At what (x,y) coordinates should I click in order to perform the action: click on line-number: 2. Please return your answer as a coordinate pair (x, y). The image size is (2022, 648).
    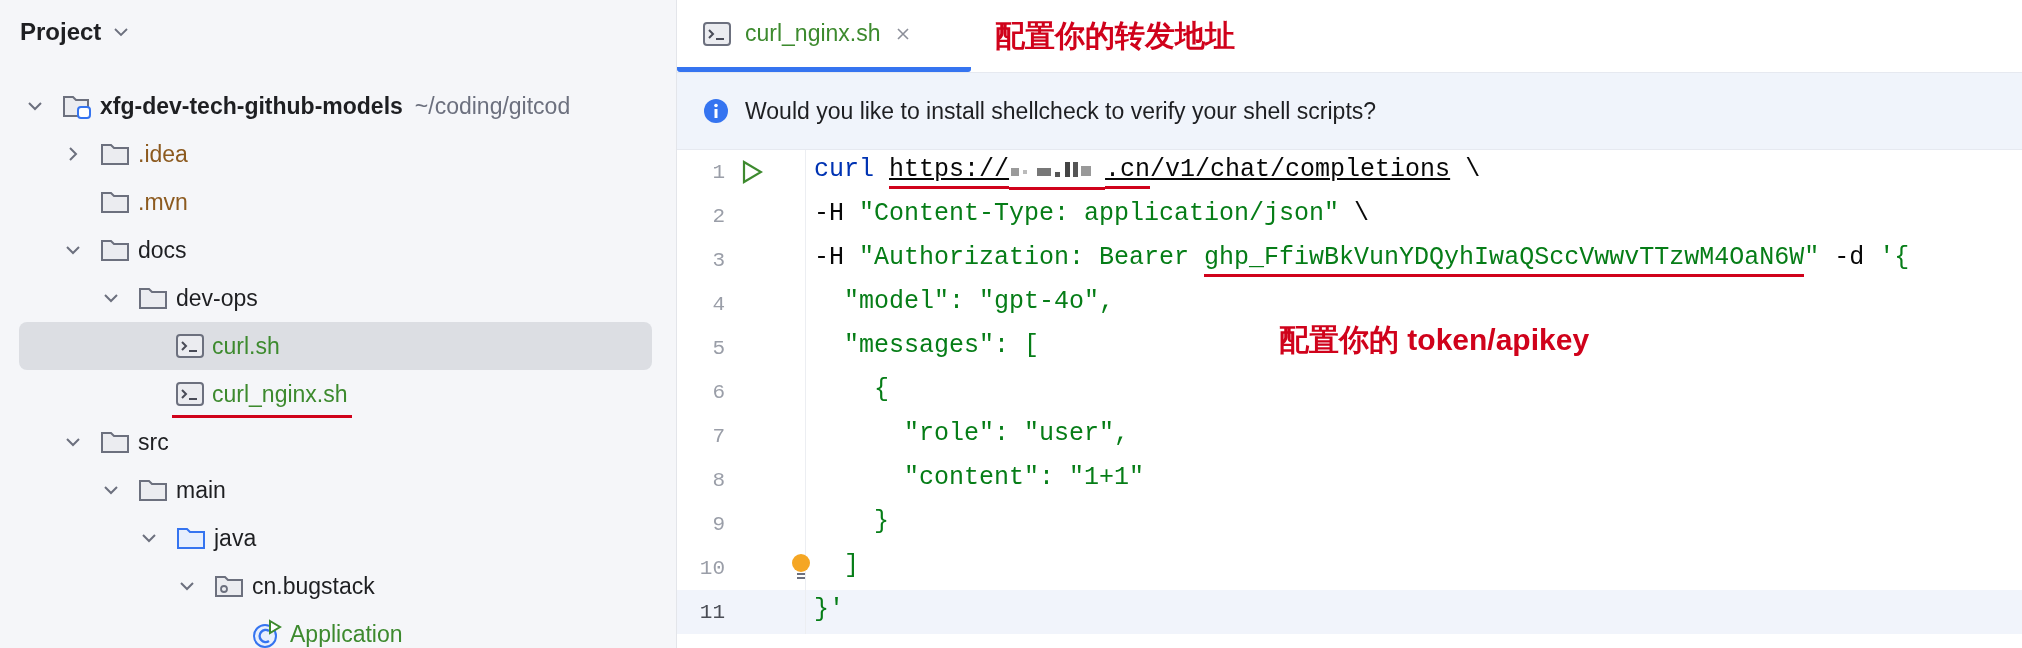
    Looking at the image, I should click on (718, 216).